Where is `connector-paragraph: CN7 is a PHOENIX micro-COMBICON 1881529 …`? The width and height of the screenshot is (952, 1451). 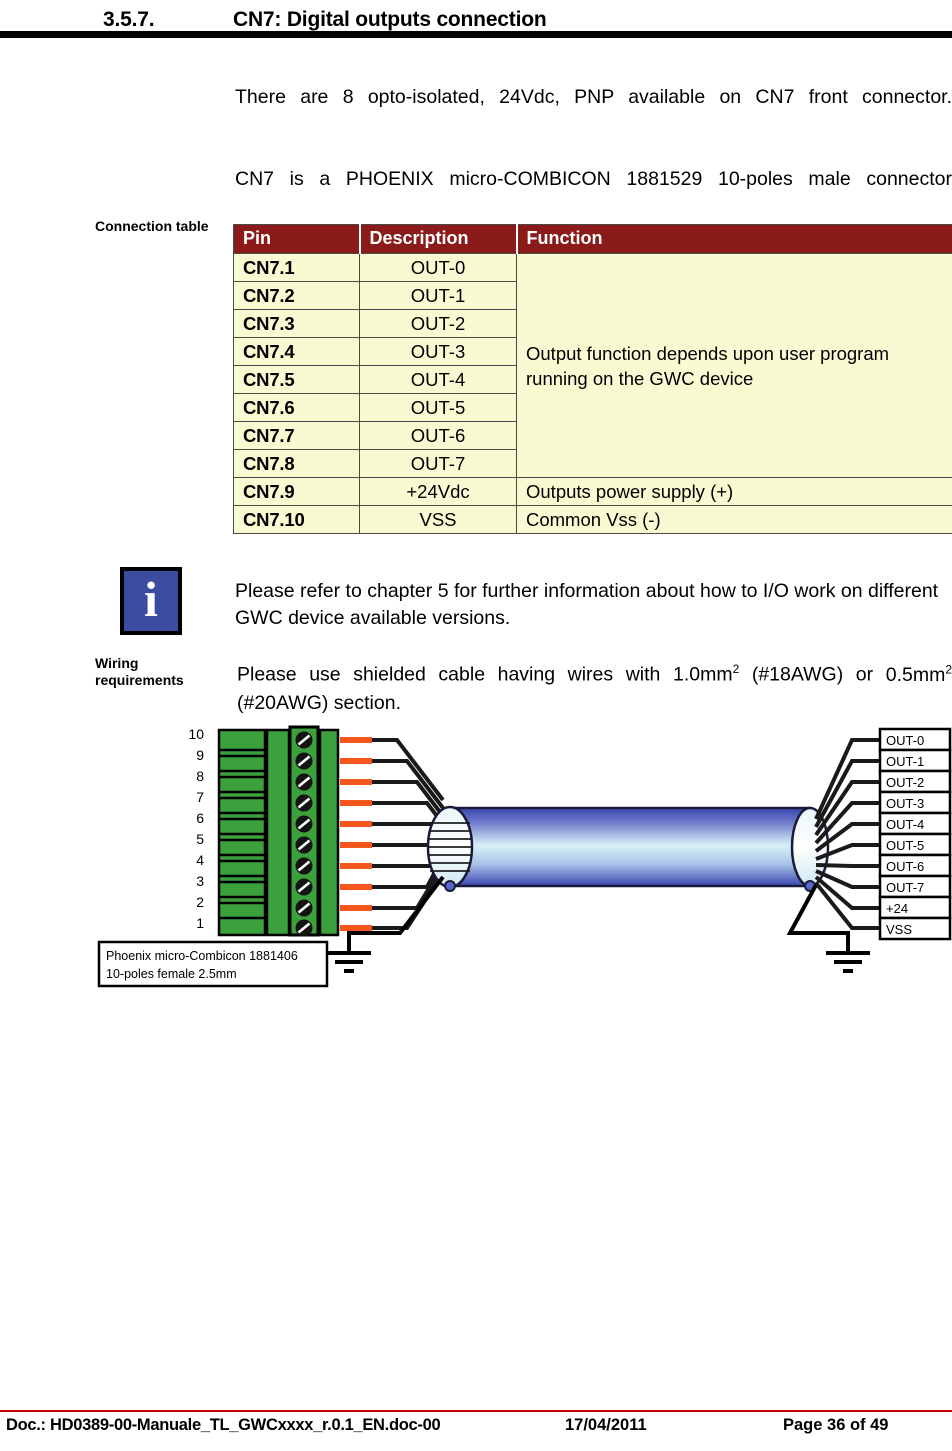 connector-paragraph: CN7 is a PHOENIX micro-COMBICON 1881529 … is located at coordinates (593, 179).